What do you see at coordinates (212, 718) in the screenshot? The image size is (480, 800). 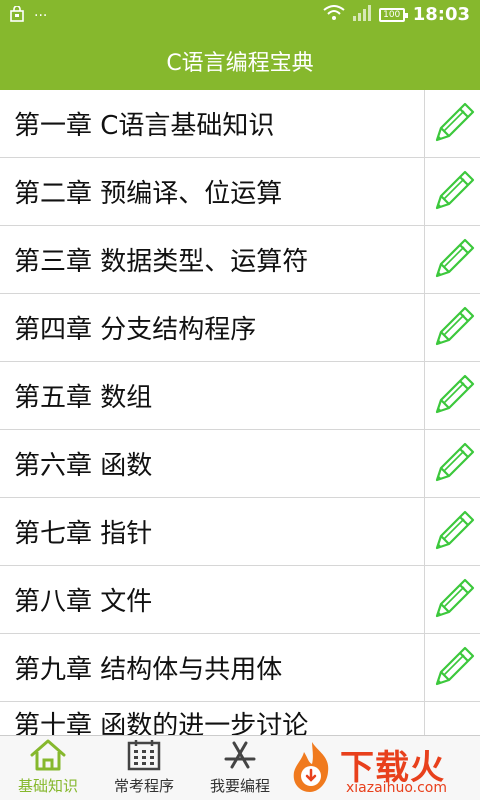 I see `chapter-label: 第十章 函数的进一步讨论` at bounding box center [212, 718].